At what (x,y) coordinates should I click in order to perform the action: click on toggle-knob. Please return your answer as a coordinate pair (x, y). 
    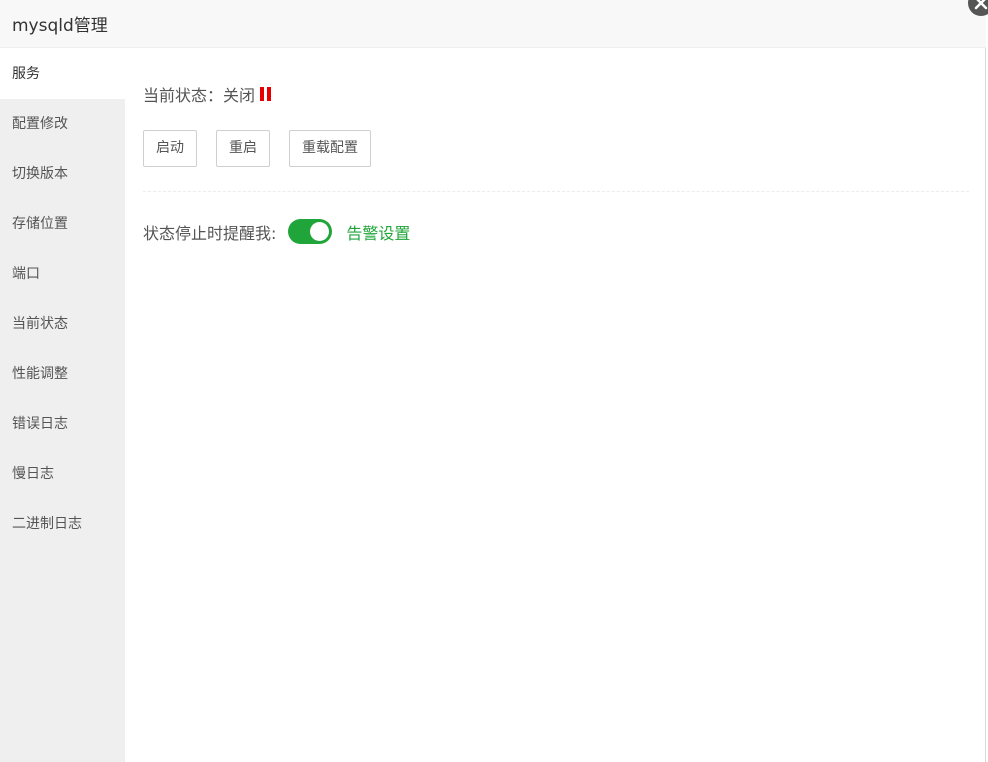
    Looking at the image, I should click on (320, 231).